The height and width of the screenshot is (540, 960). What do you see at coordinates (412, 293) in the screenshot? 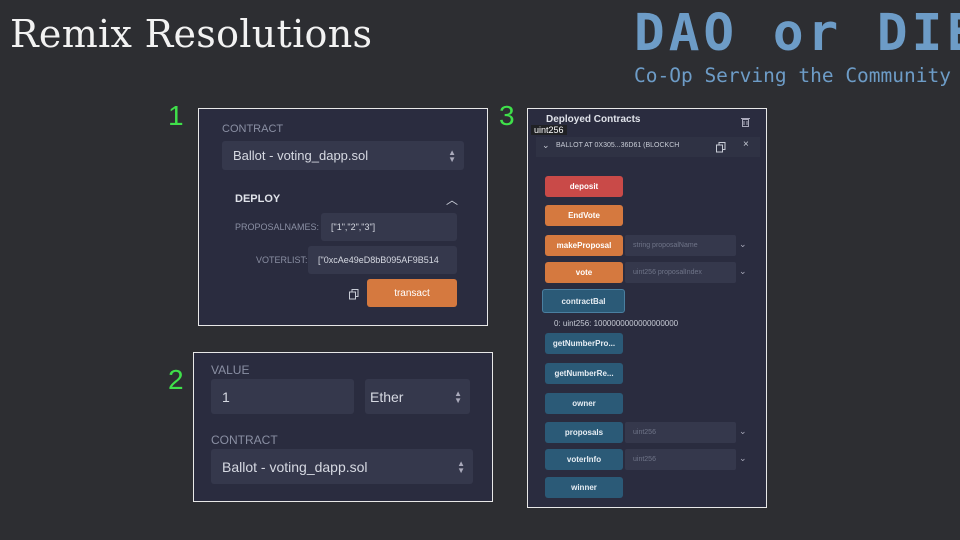
I see `transact-button: transact` at bounding box center [412, 293].